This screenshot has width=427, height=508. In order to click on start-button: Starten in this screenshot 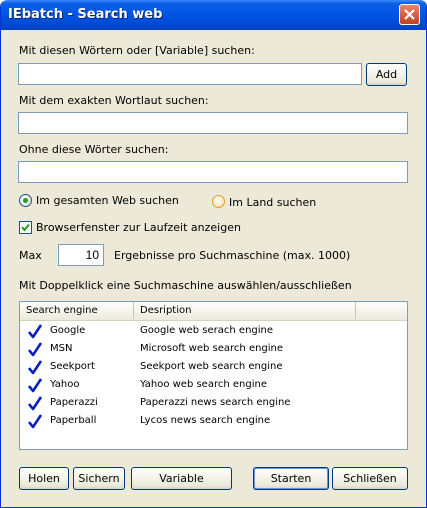, I will do `click(291, 478)`.